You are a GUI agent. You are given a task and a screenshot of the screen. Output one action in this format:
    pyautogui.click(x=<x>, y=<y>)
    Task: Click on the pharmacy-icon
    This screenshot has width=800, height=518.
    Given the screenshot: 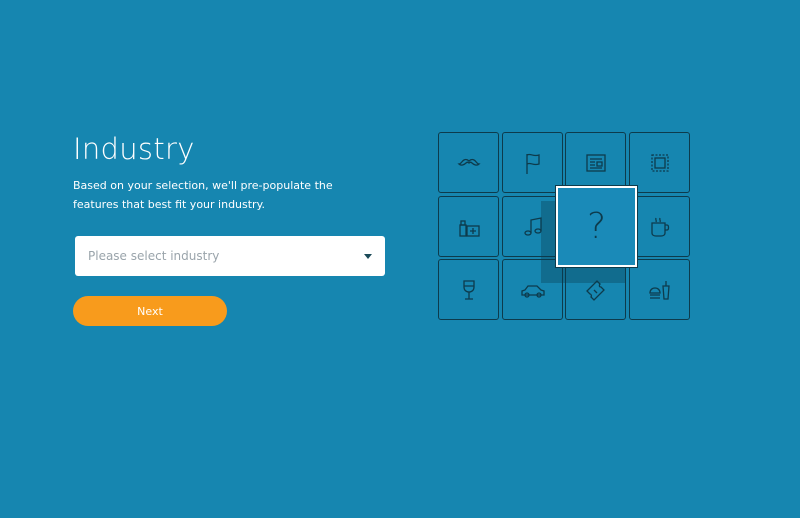 What is the action you would take?
    pyautogui.click(x=468, y=226)
    